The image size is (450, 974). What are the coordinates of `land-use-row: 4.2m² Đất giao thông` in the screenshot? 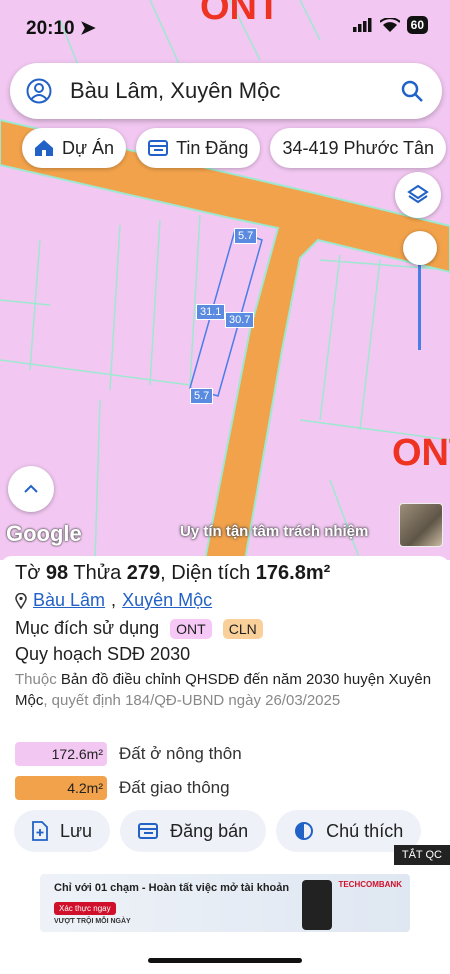 It's located at (122, 788).